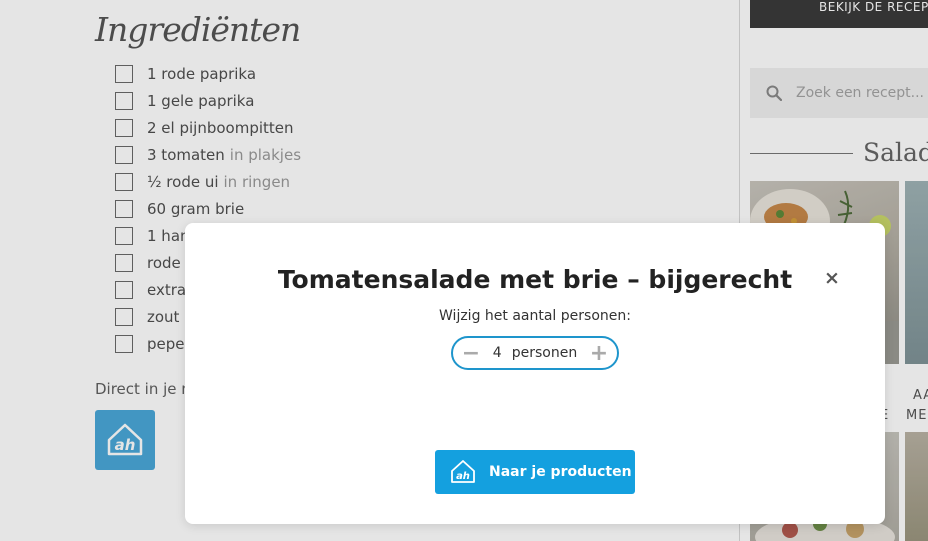 The image size is (928, 541). I want to click on to-products-label: Naar je producten, so click(560, 472).